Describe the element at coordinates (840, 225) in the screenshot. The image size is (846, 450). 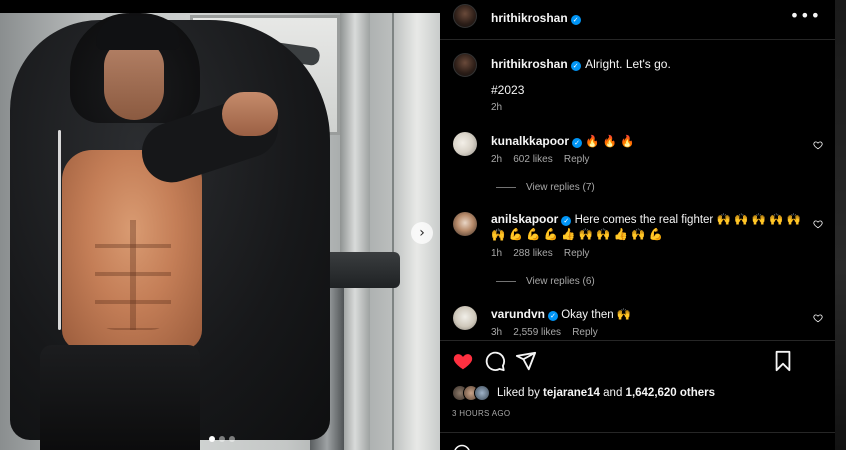
I see `background-page-edge` at that location.